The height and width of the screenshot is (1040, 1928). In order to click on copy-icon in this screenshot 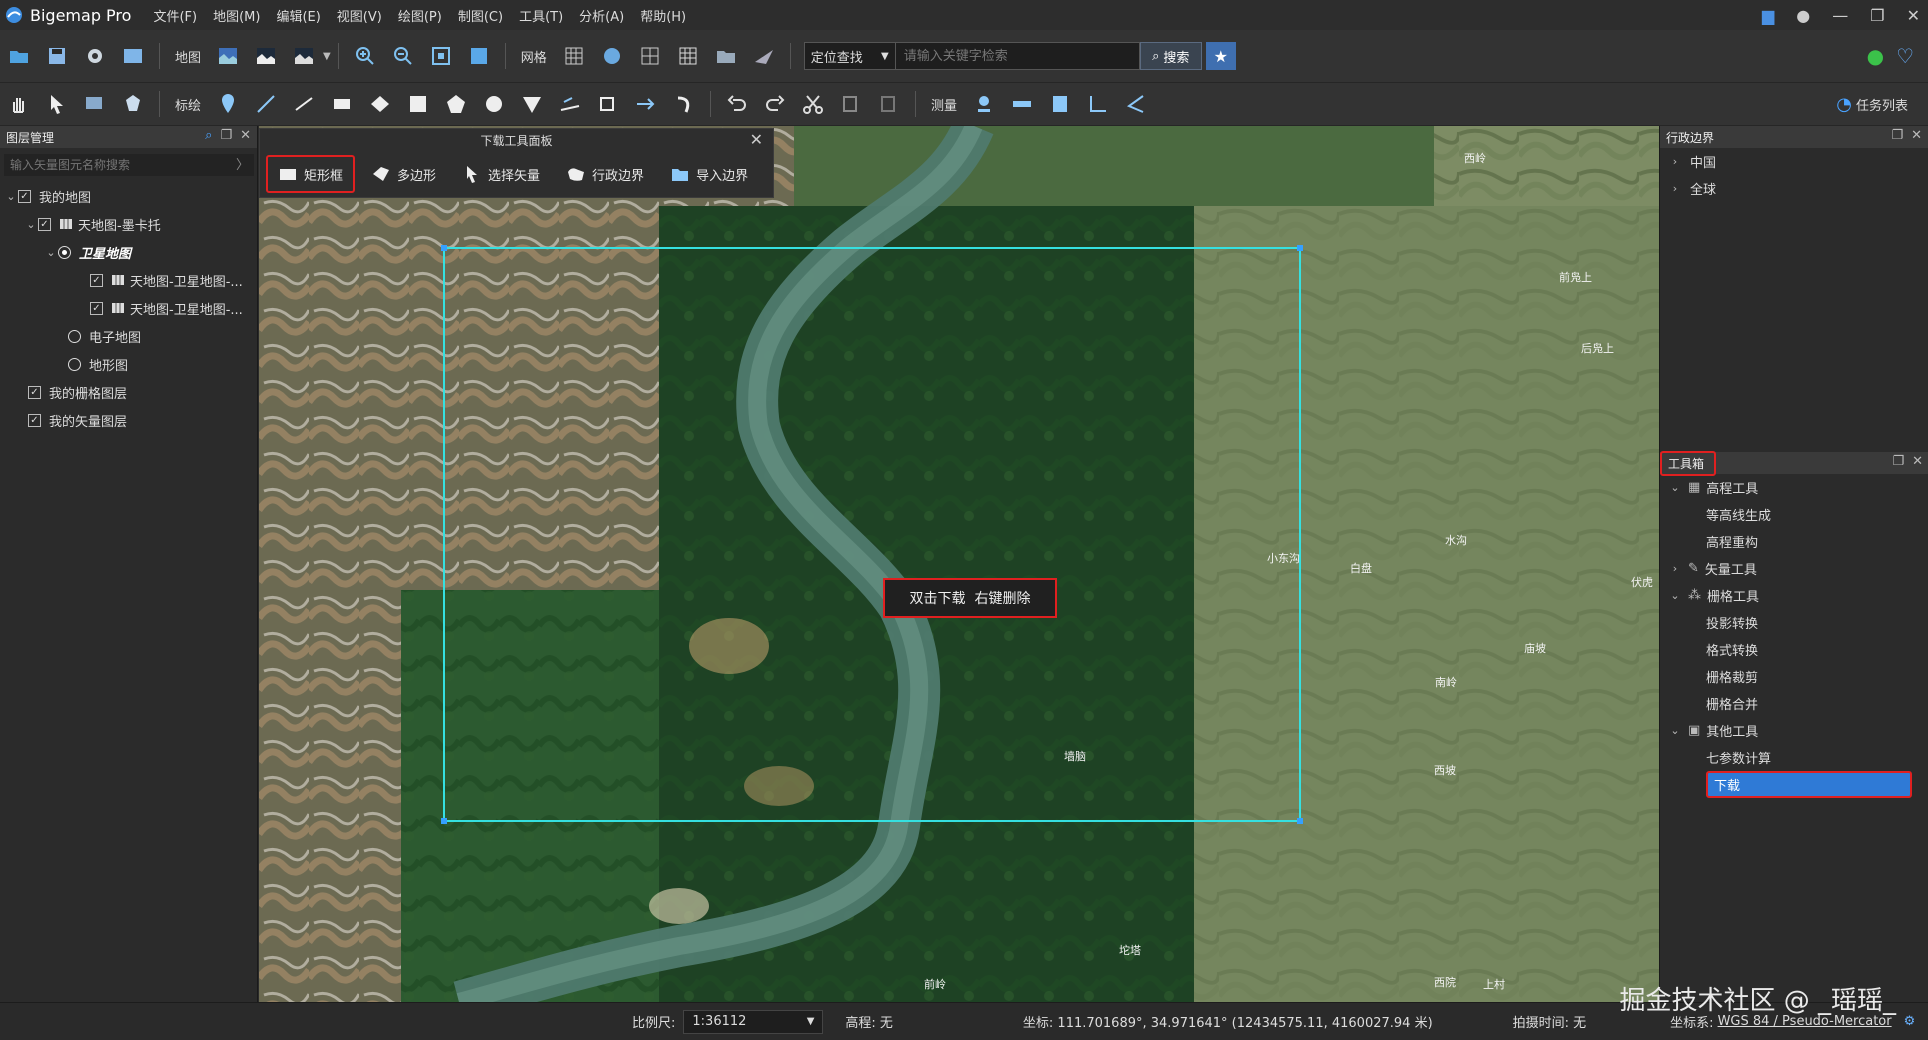, I will do `click(851, 104)`.